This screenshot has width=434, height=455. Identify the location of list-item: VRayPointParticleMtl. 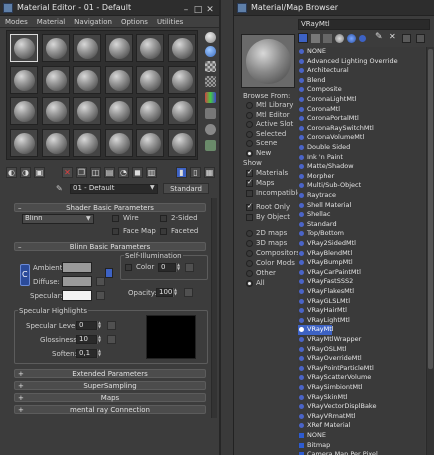
(360, 369).